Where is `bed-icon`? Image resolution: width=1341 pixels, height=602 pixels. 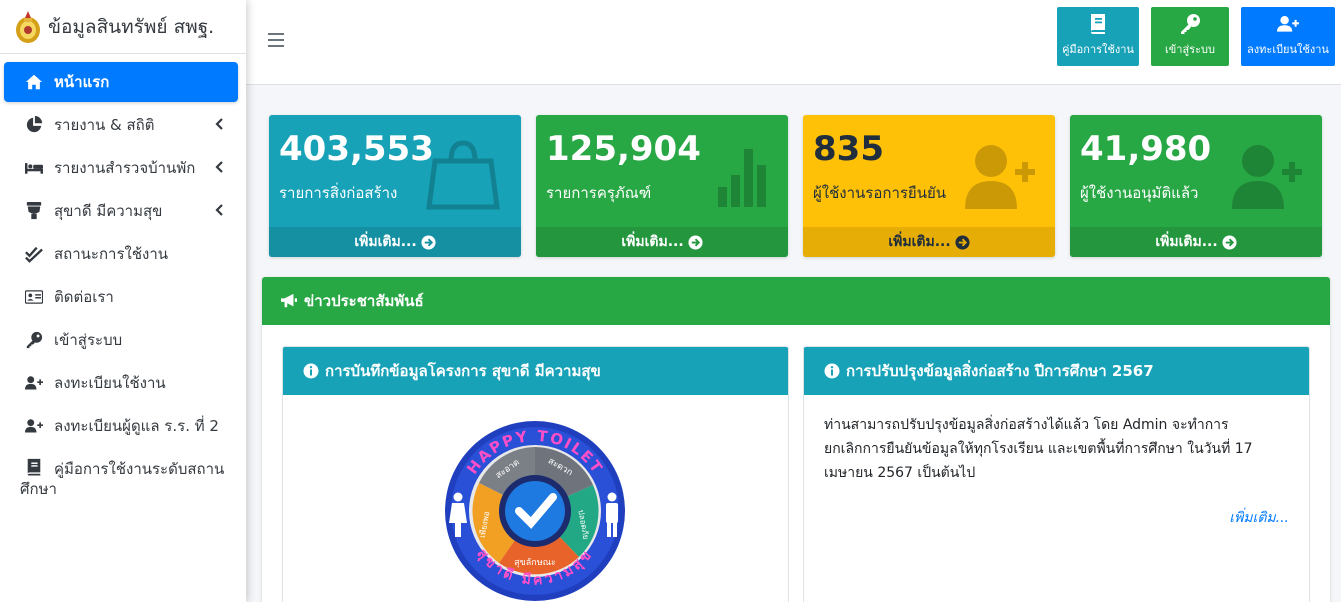 bed-icon is located at coordinates (34, 168).